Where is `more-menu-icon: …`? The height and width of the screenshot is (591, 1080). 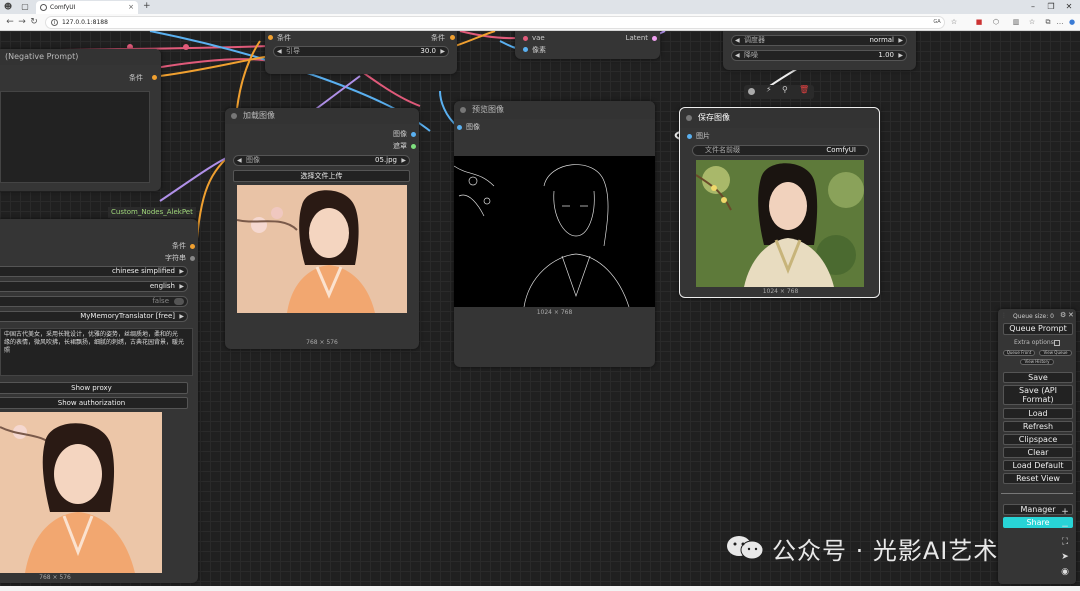
more-menu-icon: … is located at coordinates (1060, 22).